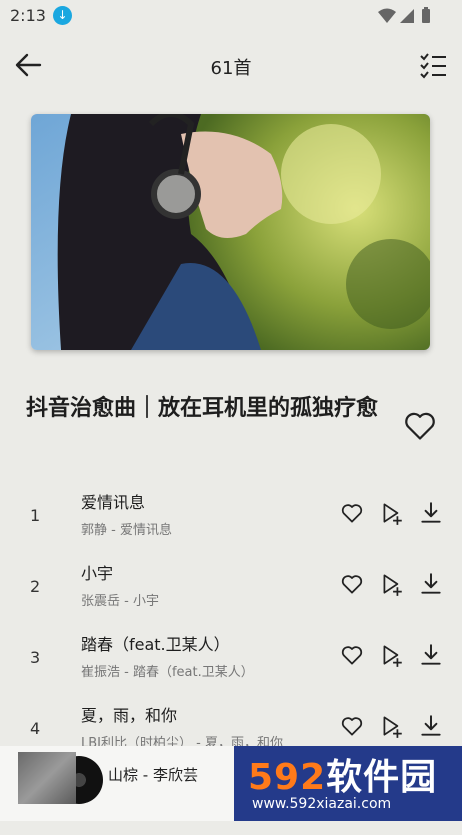 Image resolution: width=462 pixels, height=835 pixels. I want to click on song-index: 2, so click(35, 586).